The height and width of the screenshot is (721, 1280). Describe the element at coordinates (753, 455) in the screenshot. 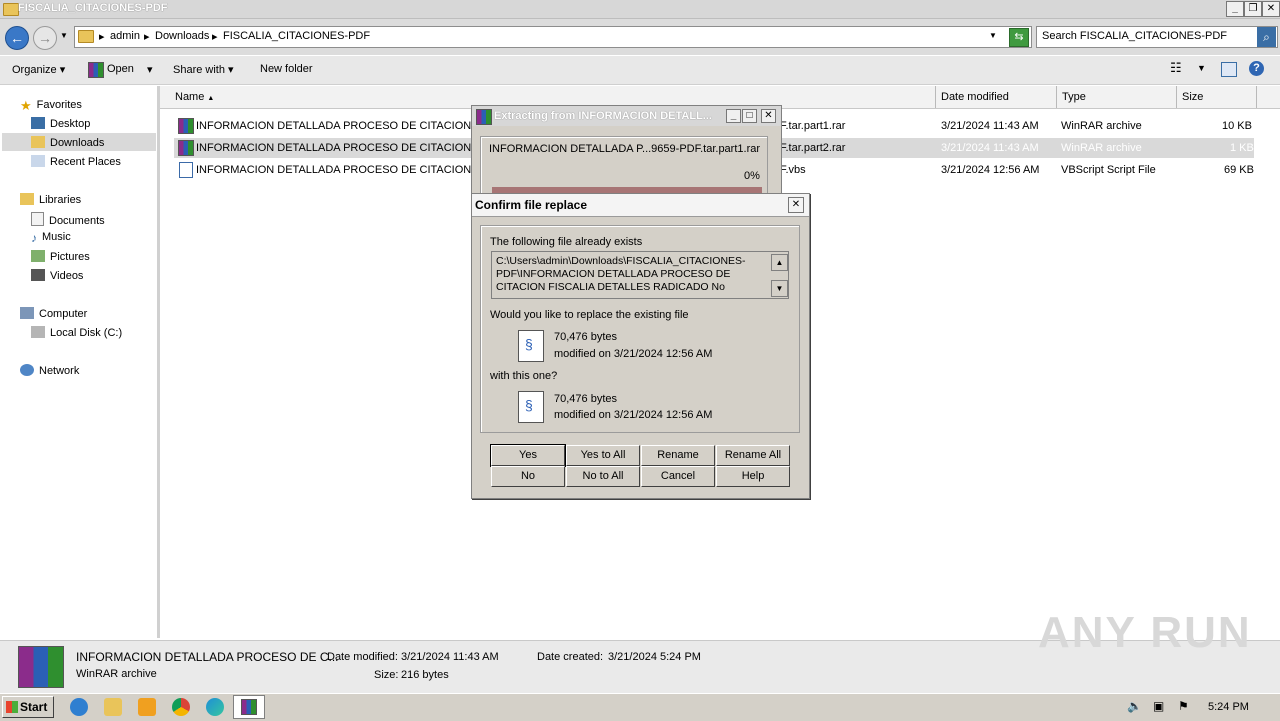

I see `rename-all-button: Rename All` at that location.